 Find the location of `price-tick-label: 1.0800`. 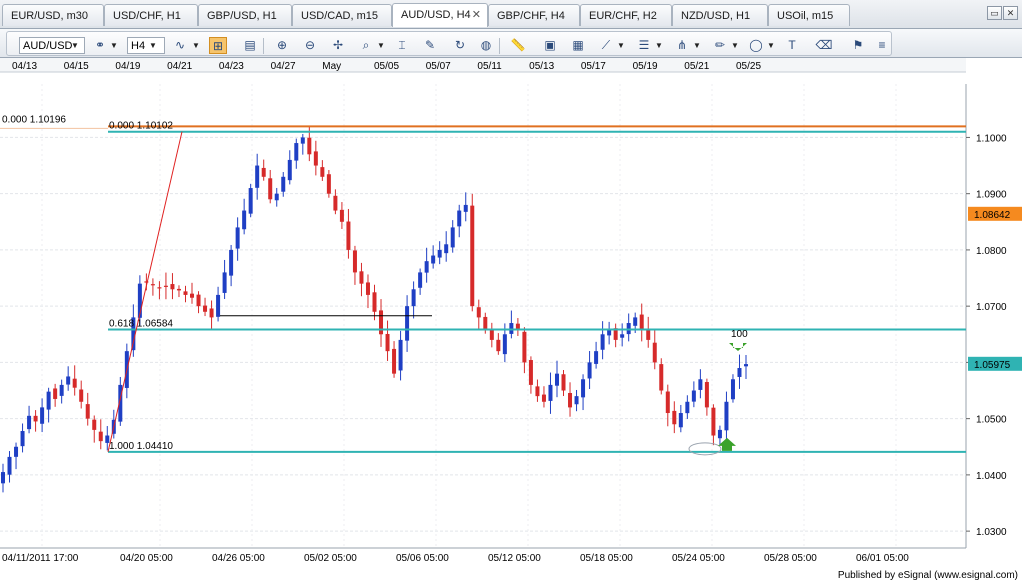

price-tick-label: 1.0800 is located at coordinates (991, 251).